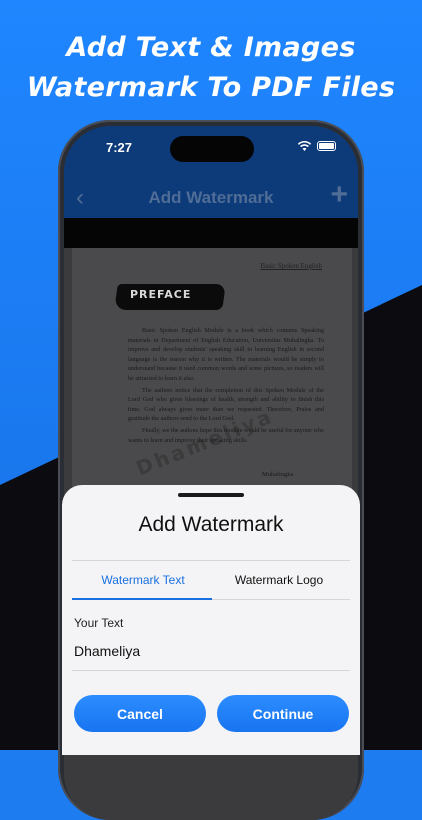 Image resolution: width=422 pixels, height=820 pixels. What do you see at coordinates (140, 713) in the screenshot?
I see `cancel-button: Cancel` at bounding box center [140, 713].